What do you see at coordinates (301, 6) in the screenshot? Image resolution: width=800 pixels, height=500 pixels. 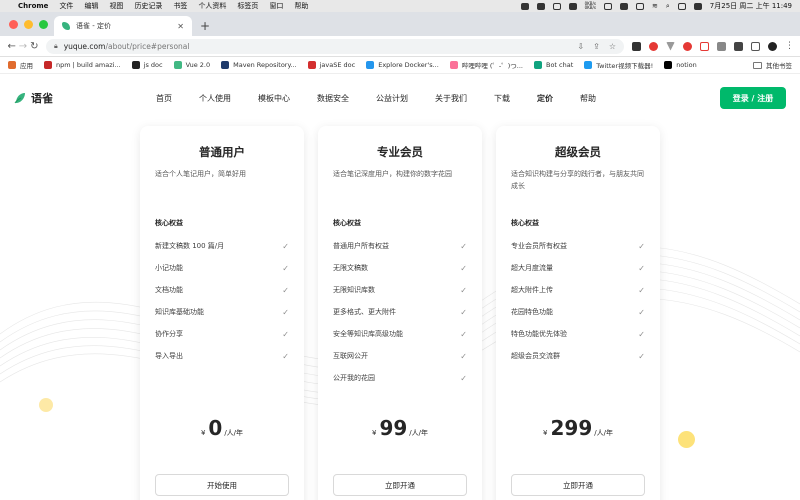 I see `menubar-item-help: 帮助` at bounding box center [301, 6].